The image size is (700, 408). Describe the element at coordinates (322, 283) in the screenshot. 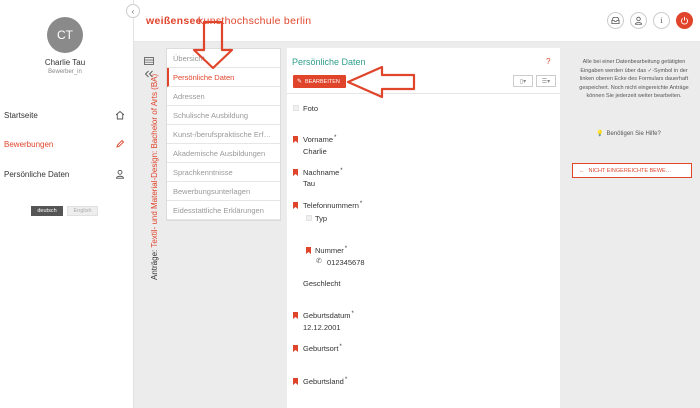

I see `field-geschlecht-label: Geschlecht` at that location.